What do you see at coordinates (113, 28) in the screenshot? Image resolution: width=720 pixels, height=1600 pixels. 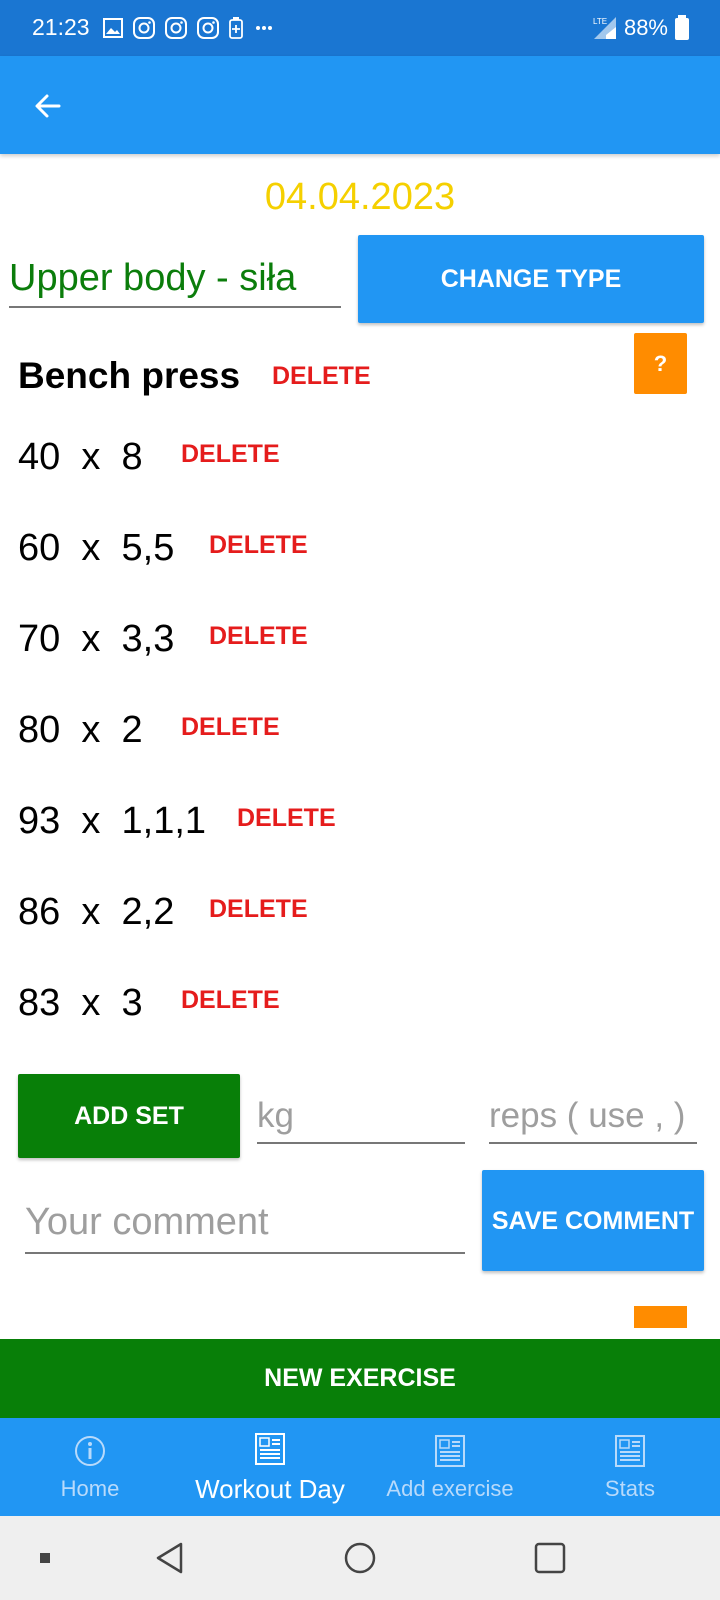 I see `gallery-icon` at bounding box center [113, 28].